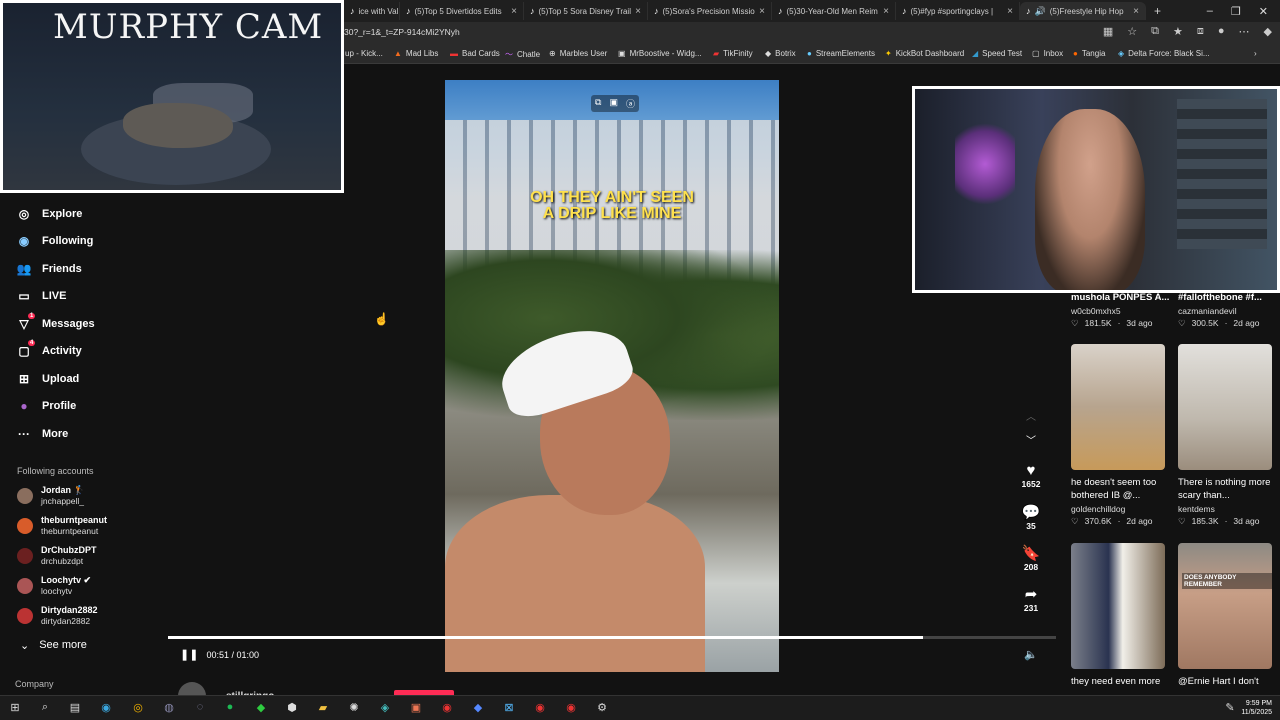  What do you see at coordinates (780, 53) in the screenshot?
I see `bookmark: ◆ Botrix` at bounding box center [780, 53].